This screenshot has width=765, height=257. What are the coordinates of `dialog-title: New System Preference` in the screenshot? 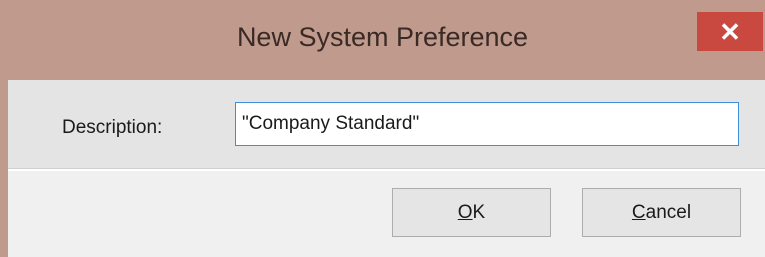 It's located at (382, 37).